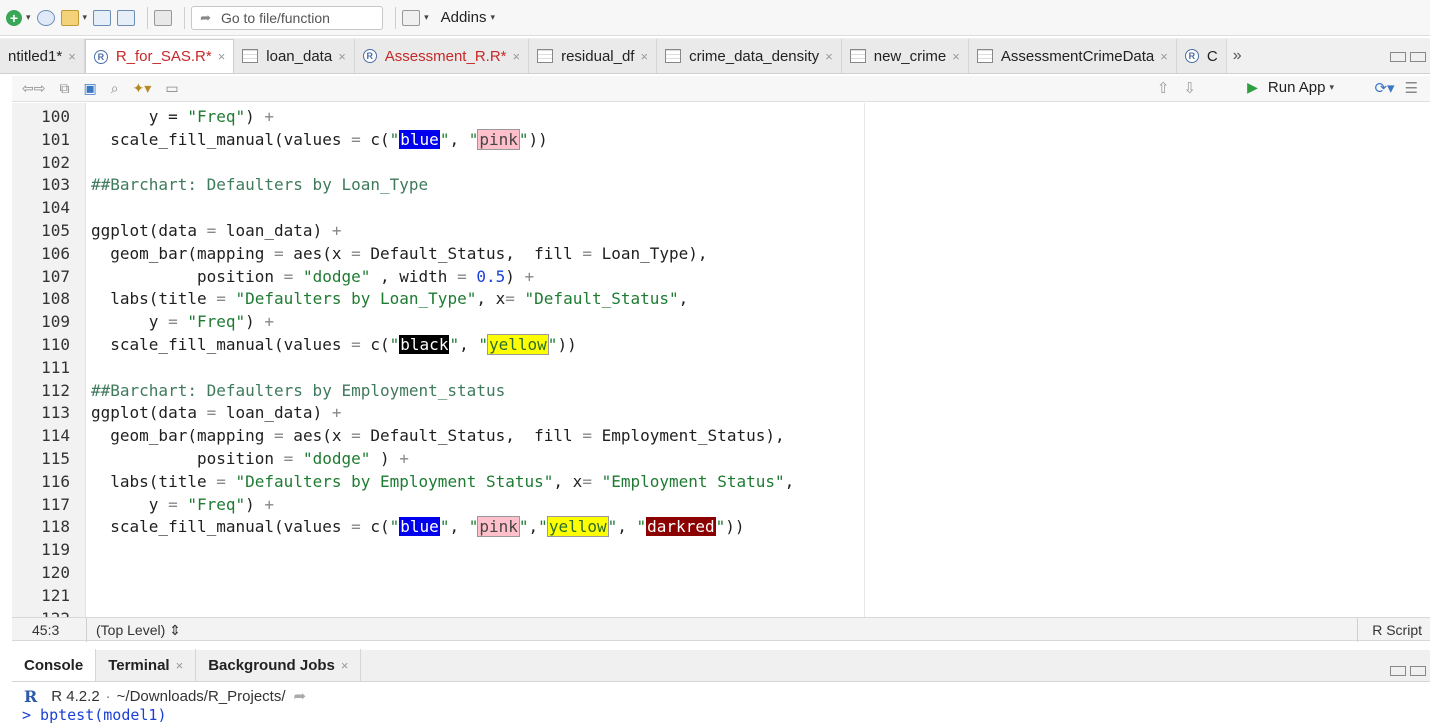  I want to click on show-in-window-icon: ⧉, so click(64, 88).